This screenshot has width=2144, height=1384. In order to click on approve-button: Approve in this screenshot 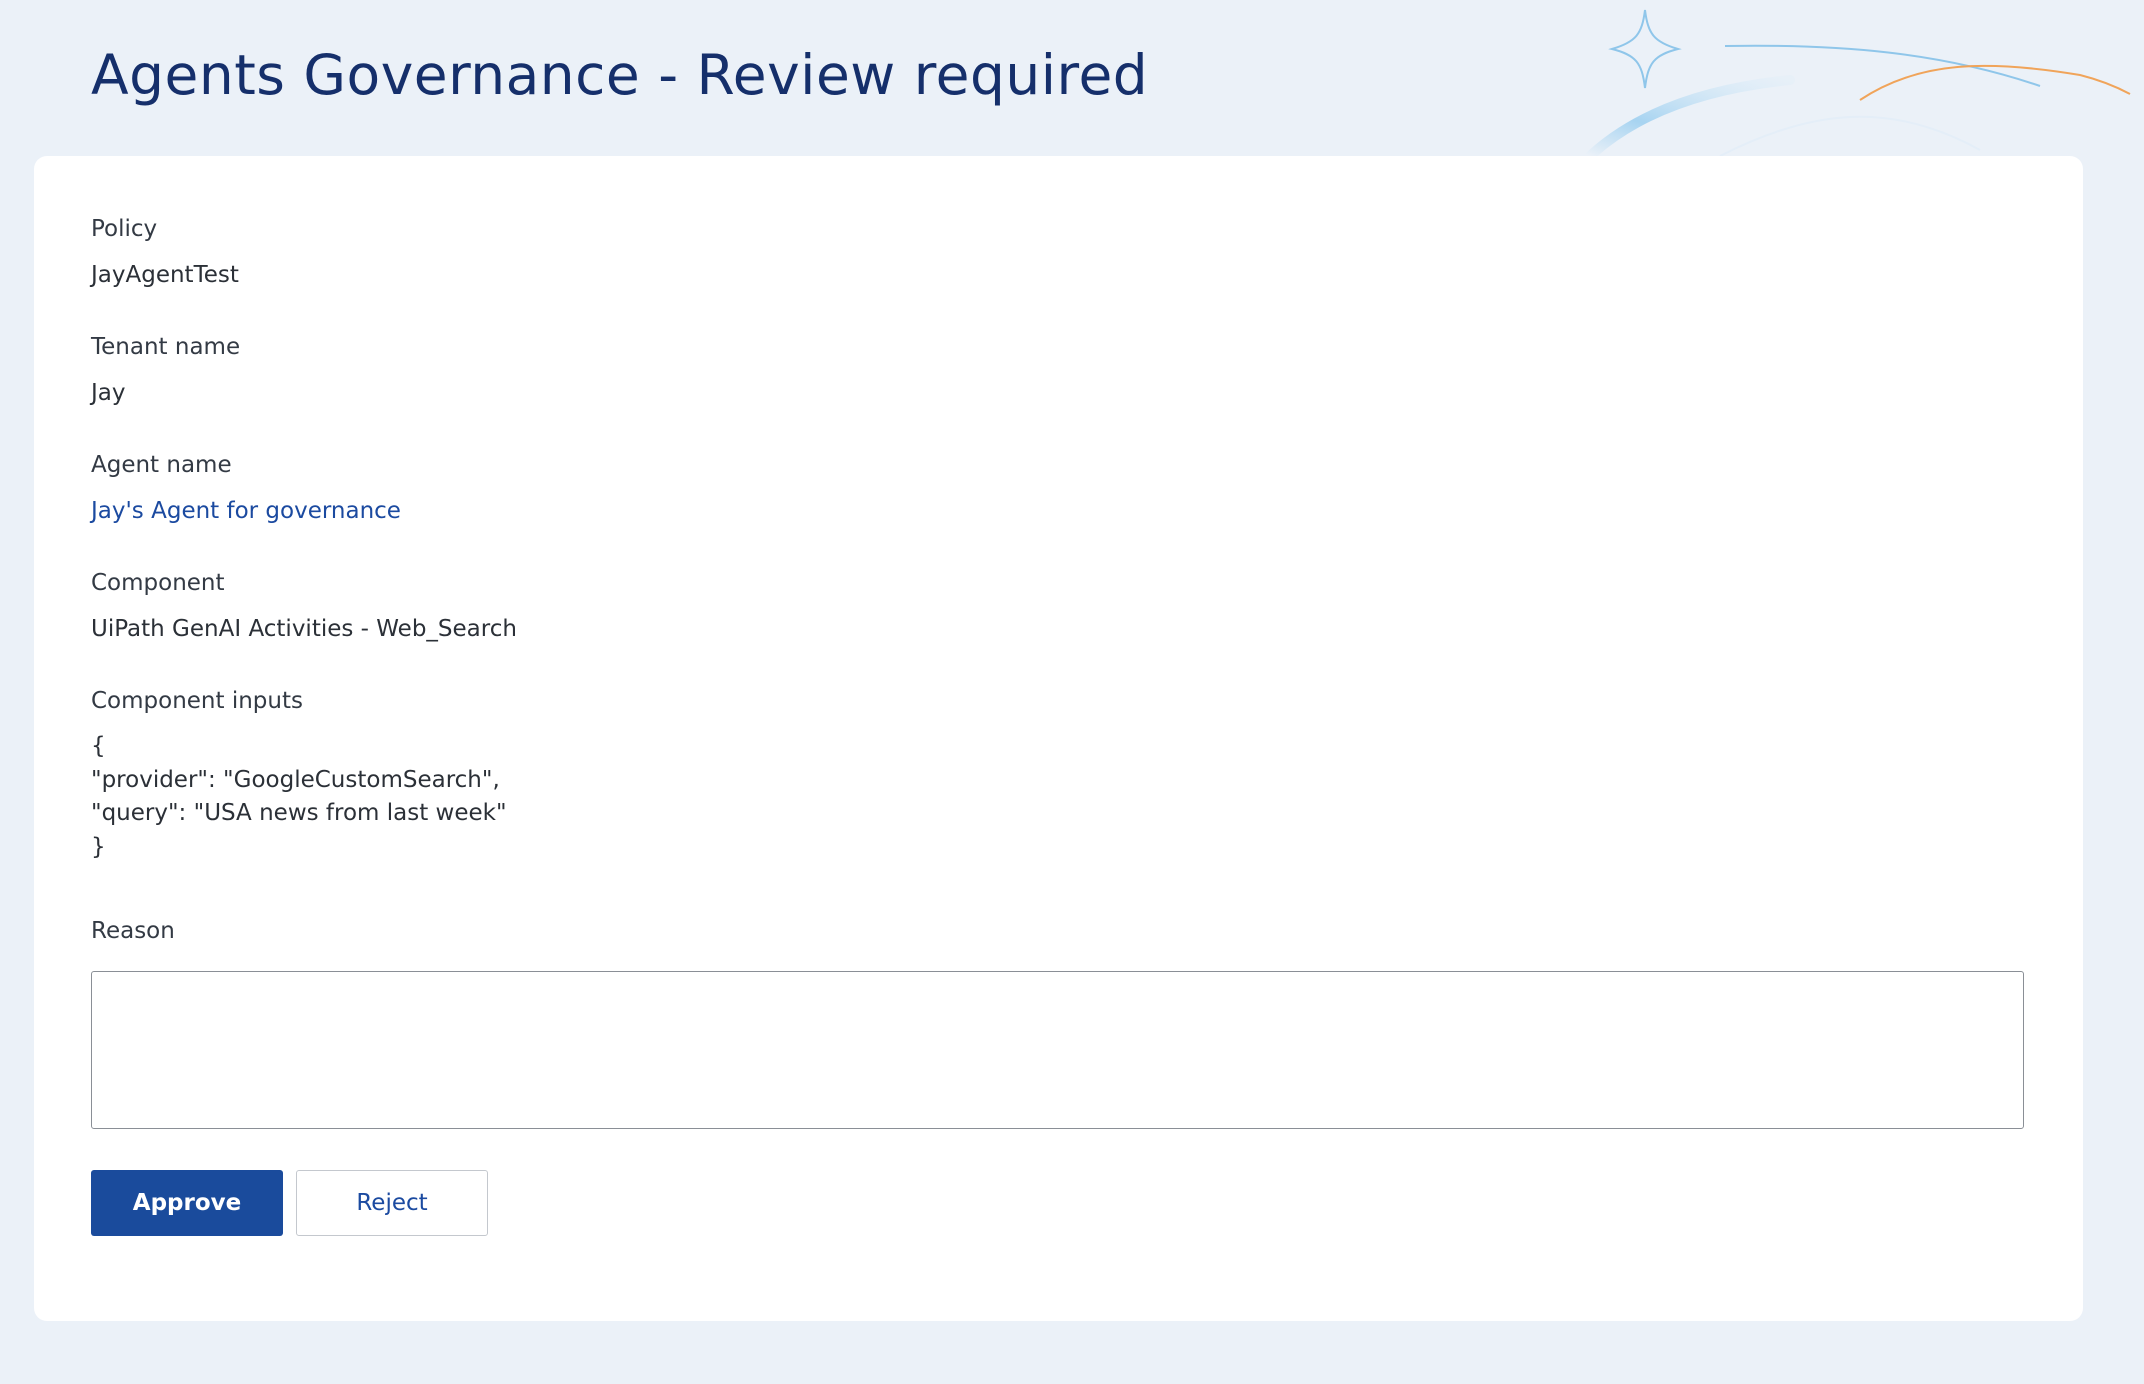, I will do `click(187, 1203)`.